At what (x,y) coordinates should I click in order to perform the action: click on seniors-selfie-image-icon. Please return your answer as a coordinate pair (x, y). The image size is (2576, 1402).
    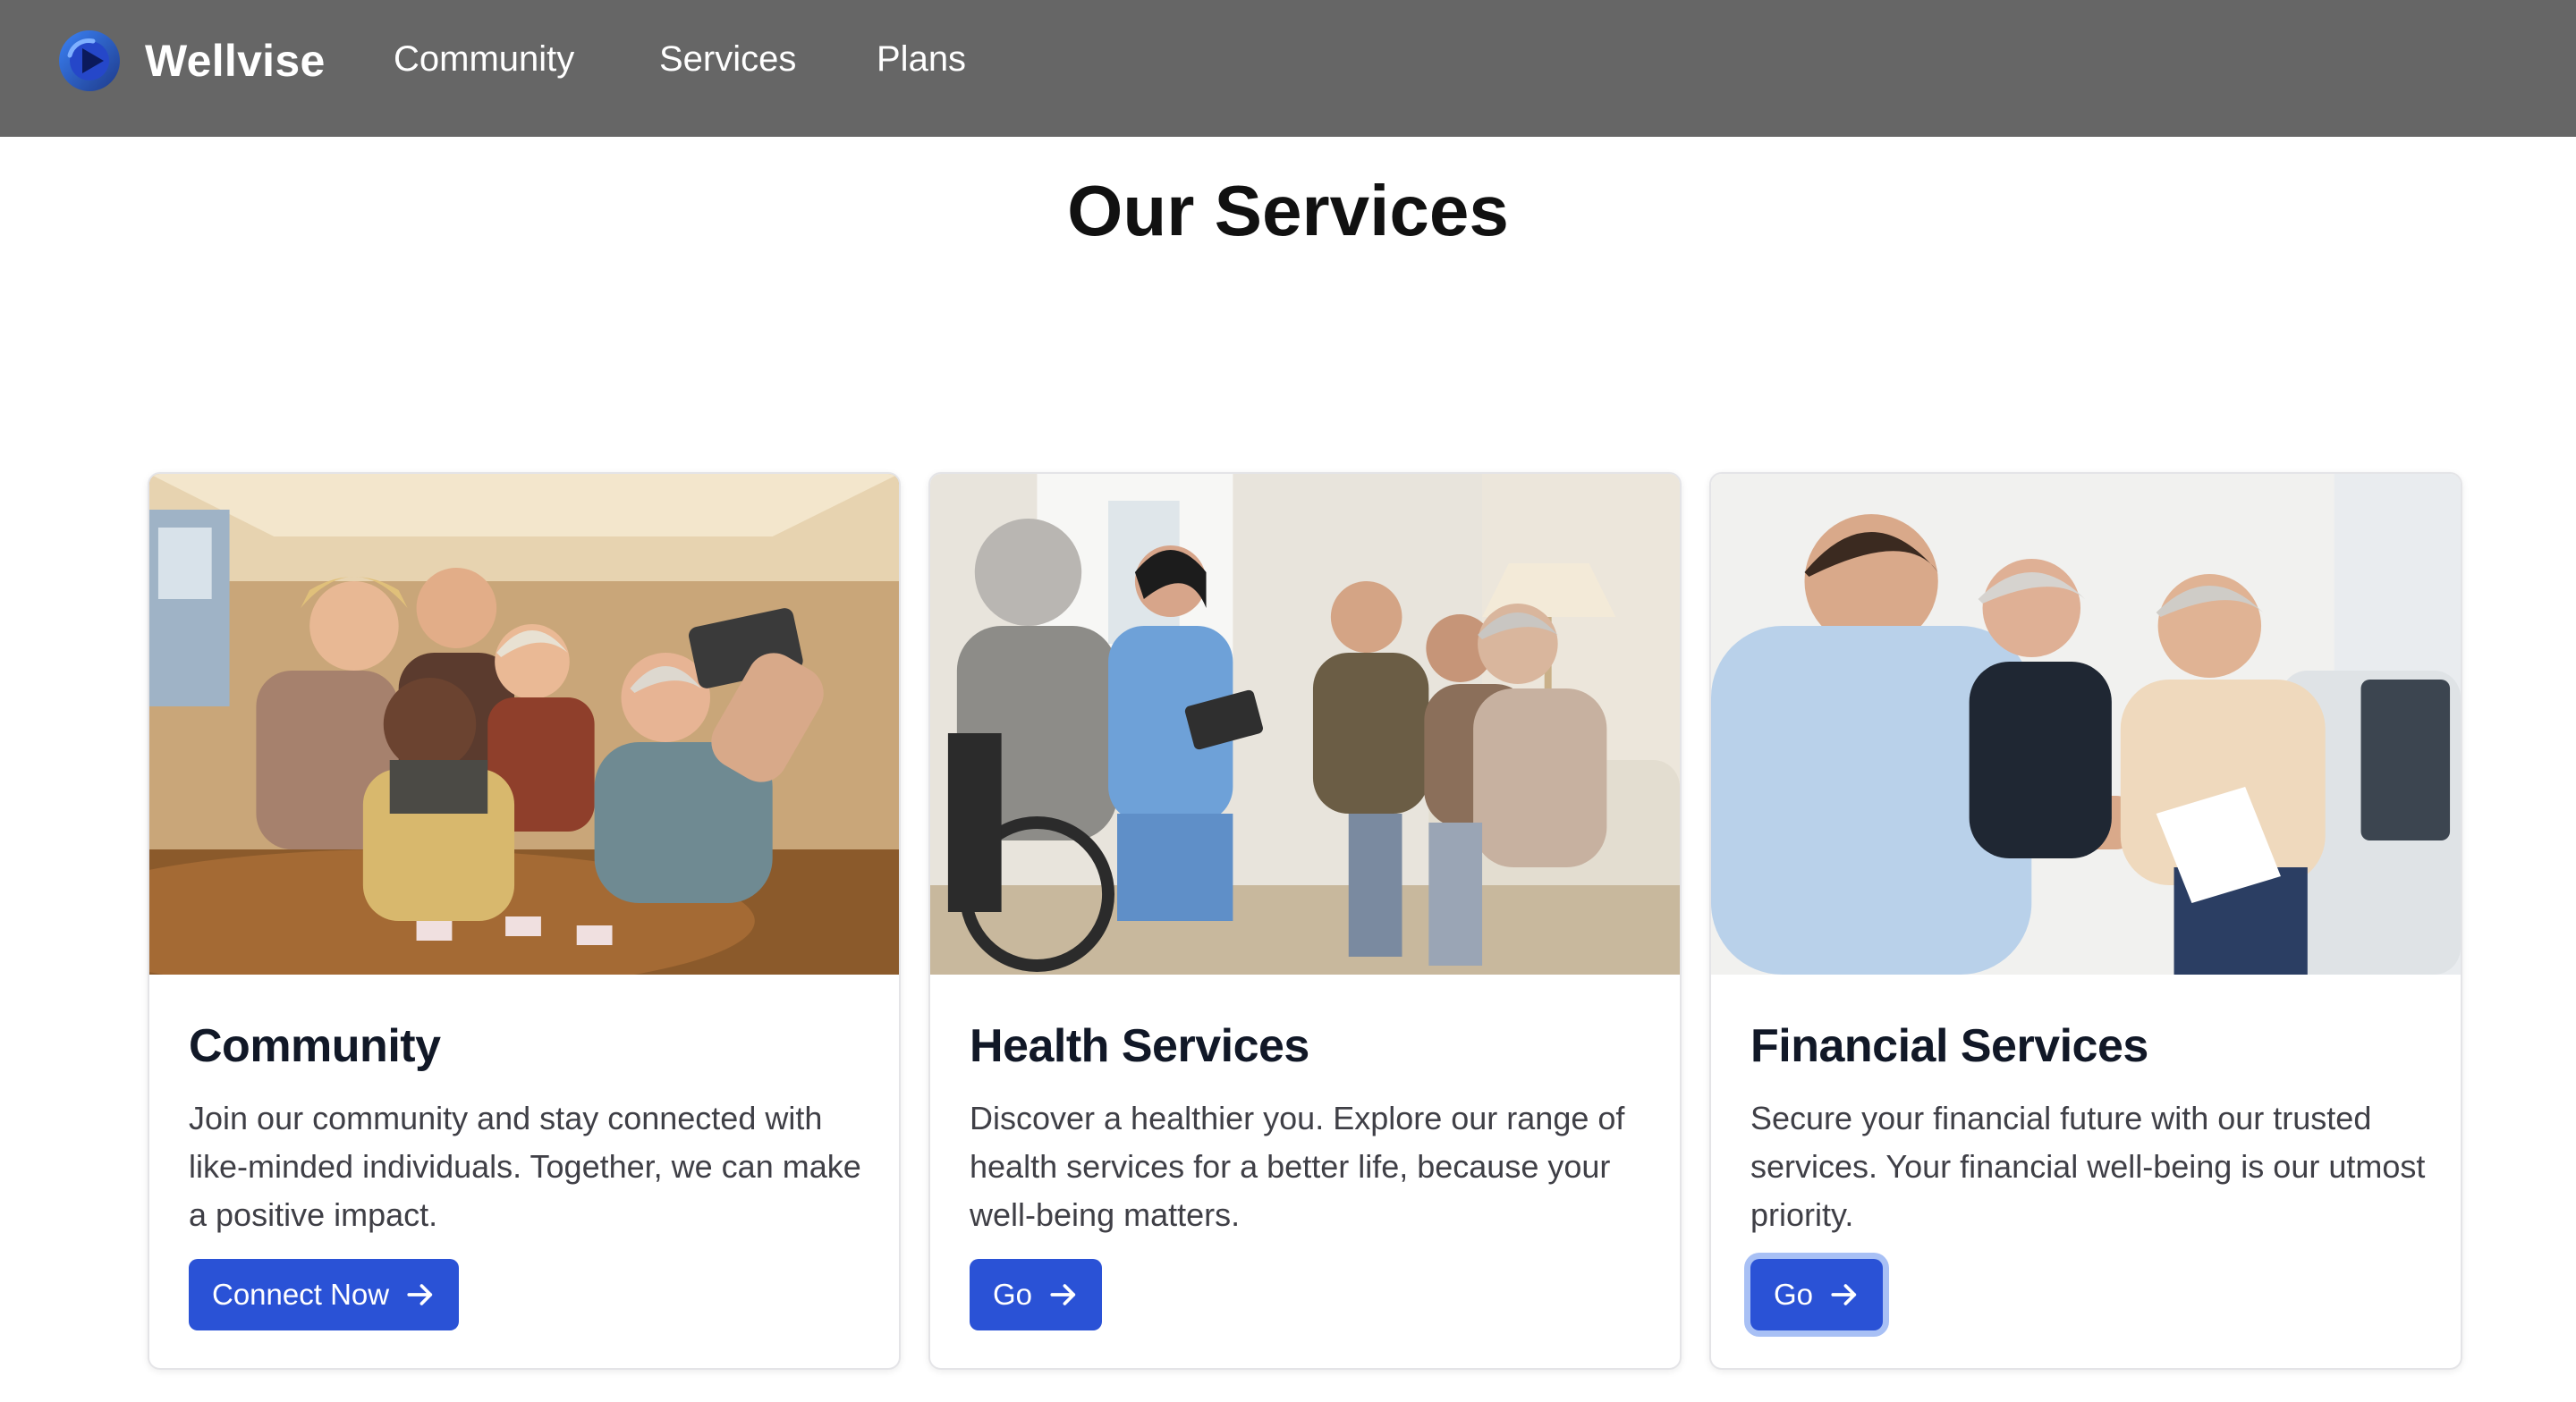
    Looking at the image, I should click on (524, 724).